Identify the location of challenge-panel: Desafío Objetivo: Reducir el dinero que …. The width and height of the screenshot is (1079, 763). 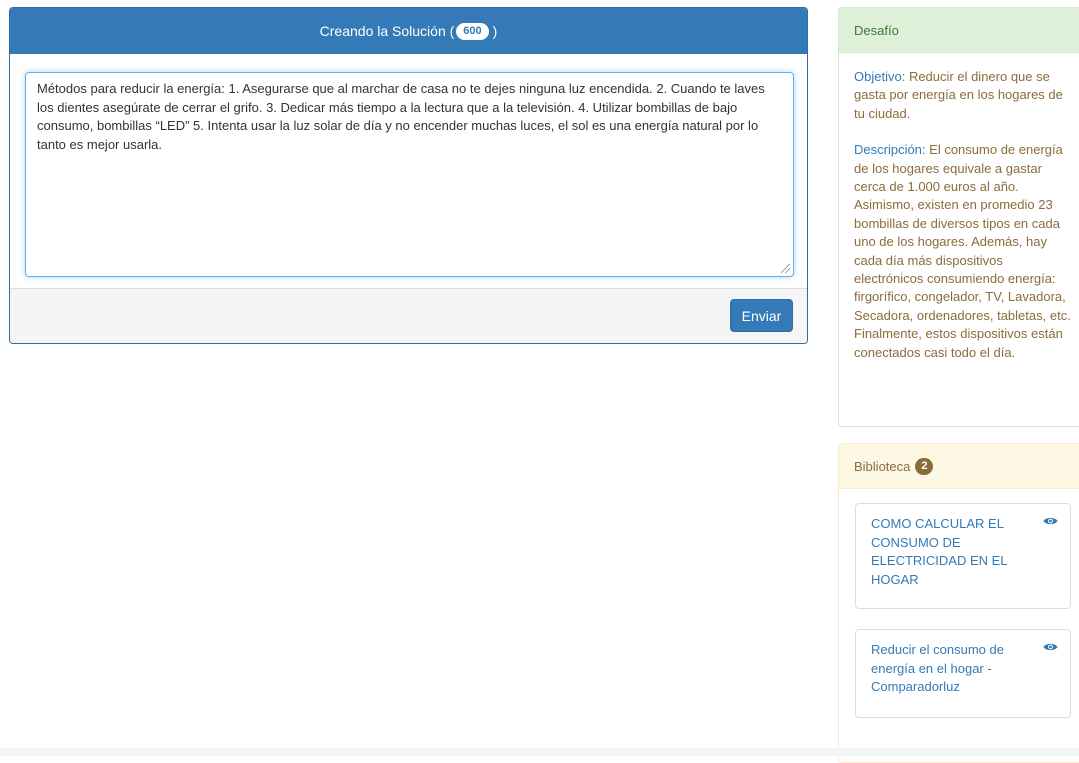
(958, 217).